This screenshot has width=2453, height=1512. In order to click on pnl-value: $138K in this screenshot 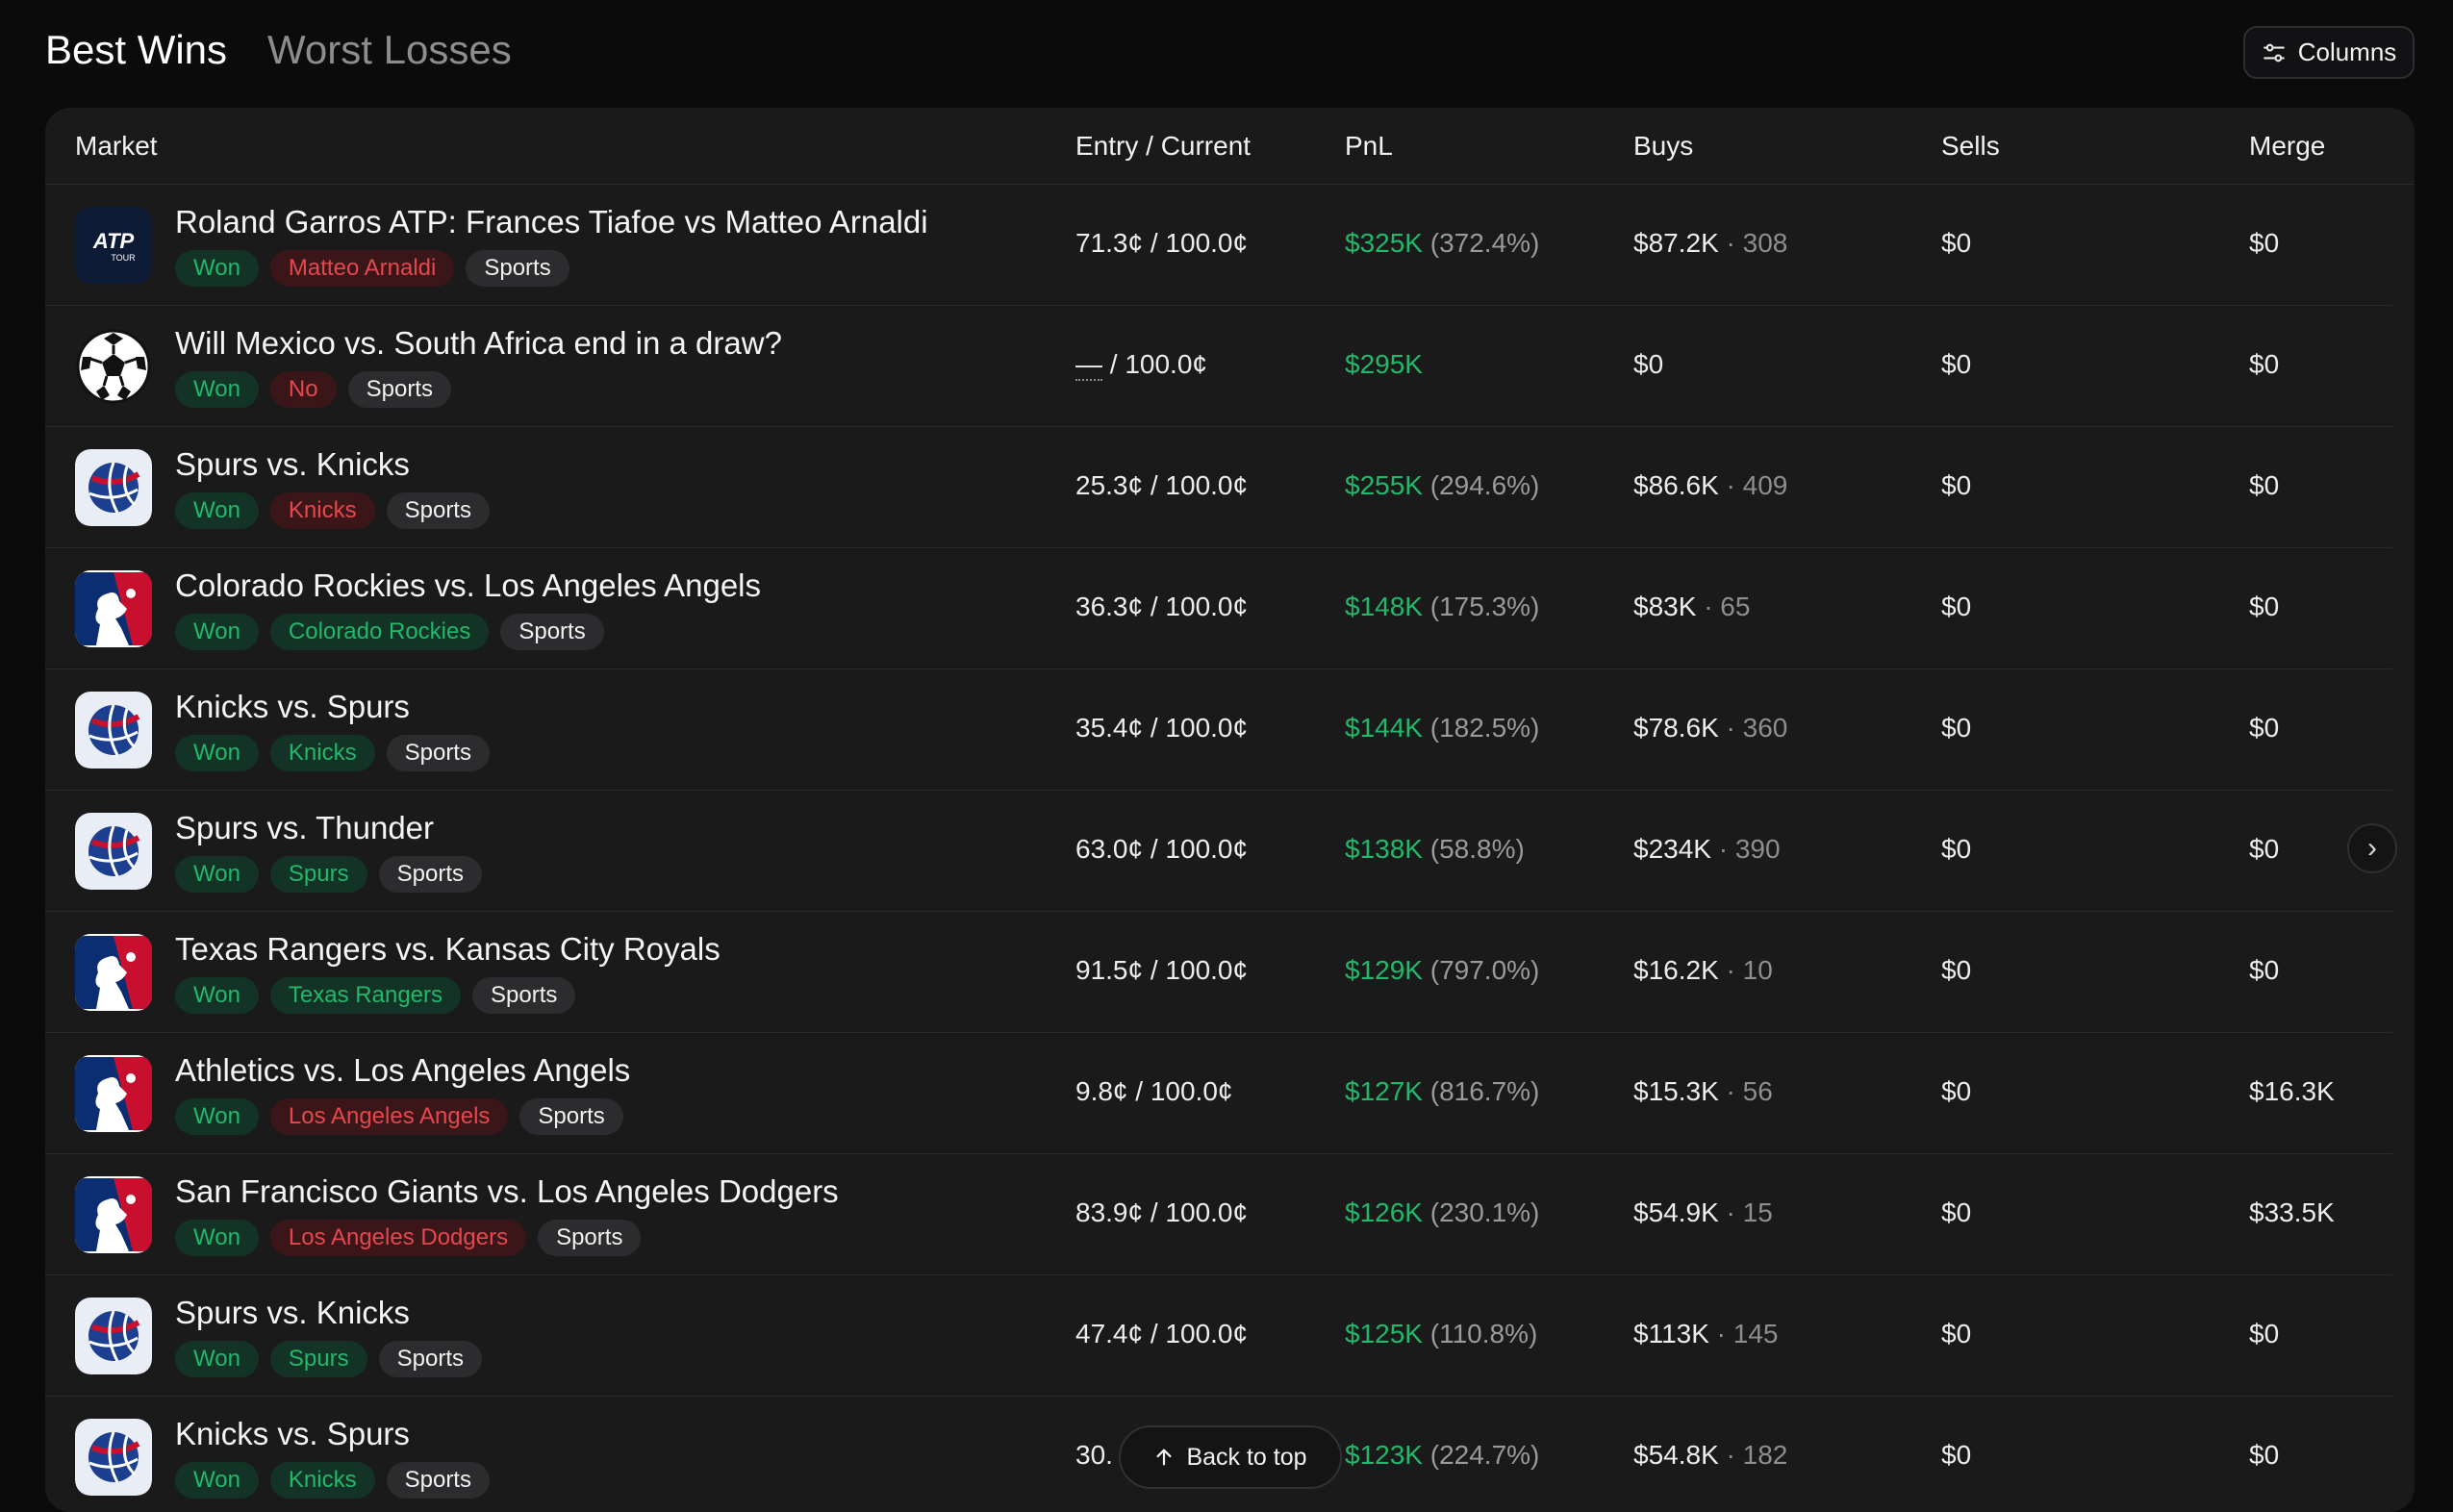, I will do `click(1384, 849)`.